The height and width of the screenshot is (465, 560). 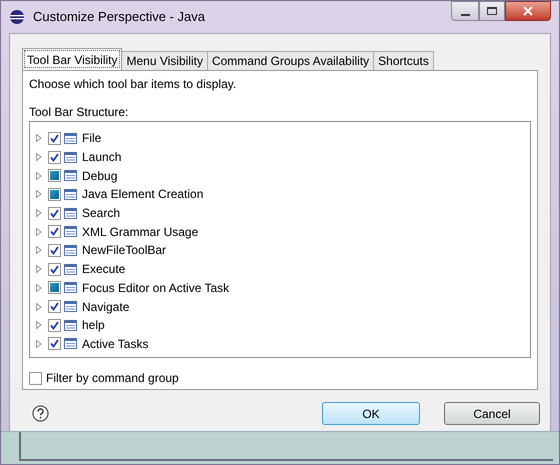 What do you see at coordinates (371, 413) in the screenshot?
I see `ok-button: OK` at bounding box center [371, 413].